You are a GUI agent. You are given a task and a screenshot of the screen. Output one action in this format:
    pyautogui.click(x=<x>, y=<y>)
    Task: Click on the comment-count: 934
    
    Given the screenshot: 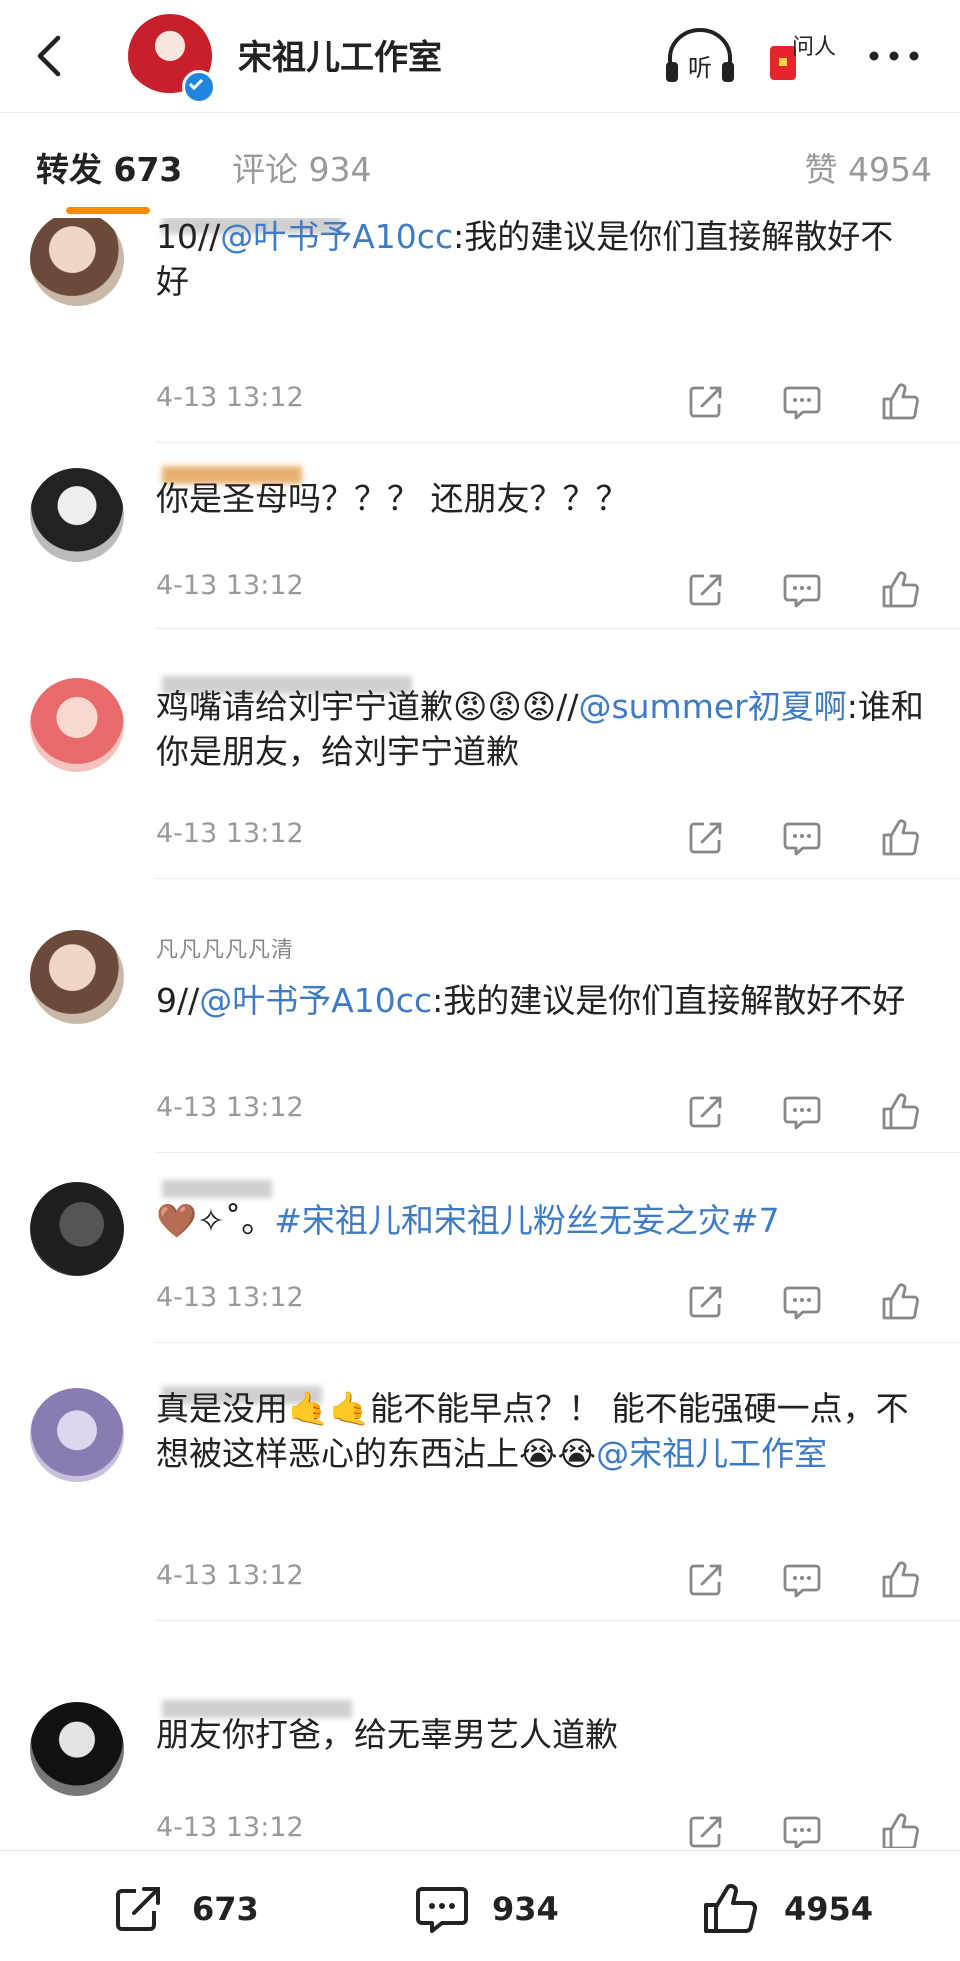 What is the action you would take?
    pyautogui.click(x=525, y=1909)
    